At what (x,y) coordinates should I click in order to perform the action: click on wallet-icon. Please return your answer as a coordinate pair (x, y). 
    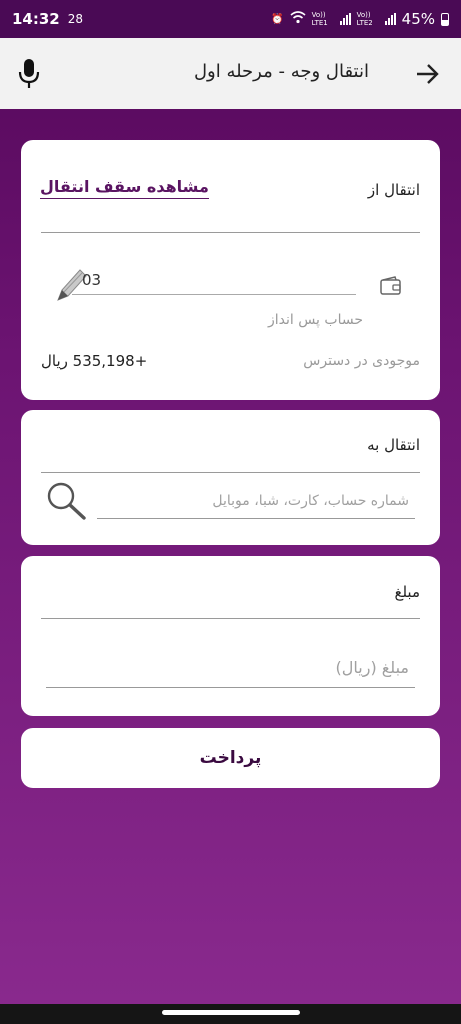
    Looking at the image, I should click on (391, 286).